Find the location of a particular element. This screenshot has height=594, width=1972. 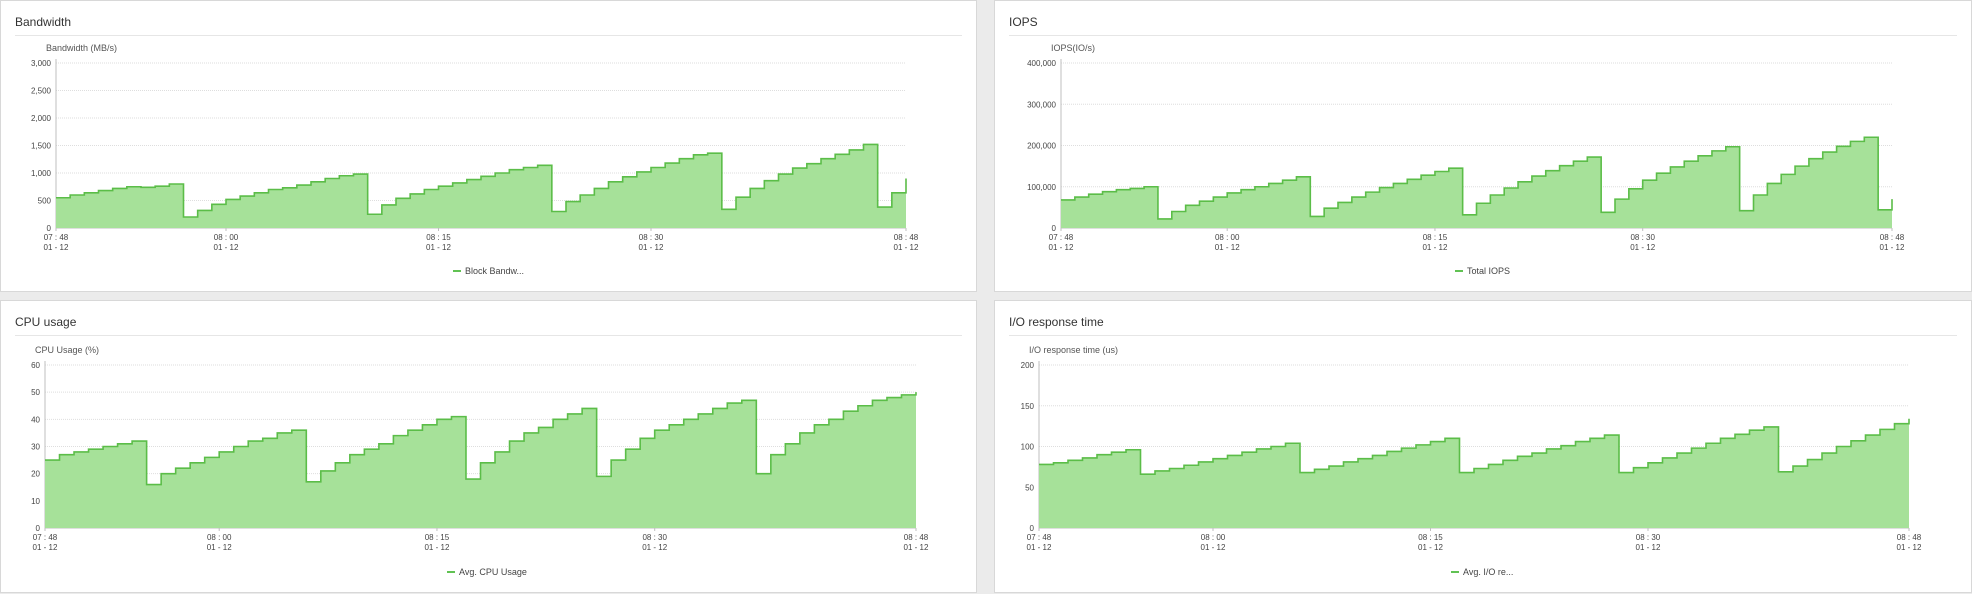

y-tick-label: 10 is located at coordinates (35, 501).